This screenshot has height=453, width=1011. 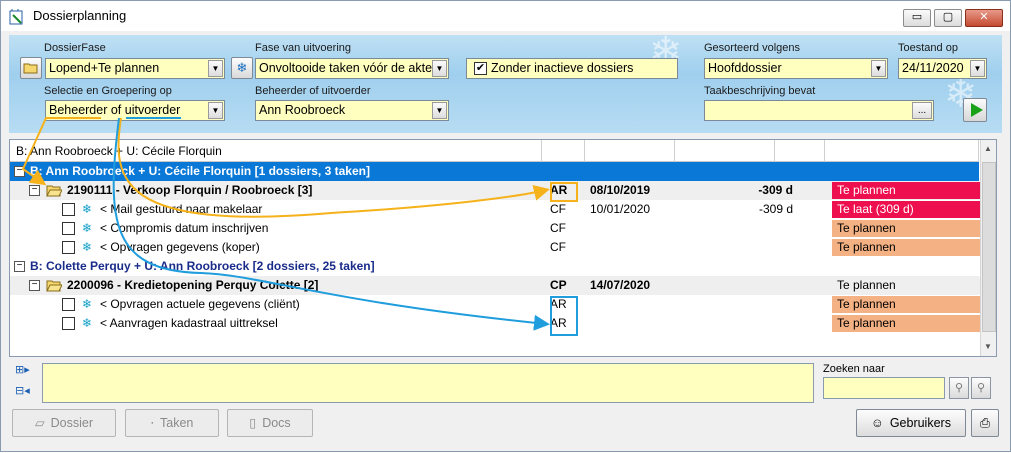 What do you see at coordinates (115, 110) in the screenshot?
I see `selectie-value: Beheerder of uitvoerder` at bounding box center [115, 110].